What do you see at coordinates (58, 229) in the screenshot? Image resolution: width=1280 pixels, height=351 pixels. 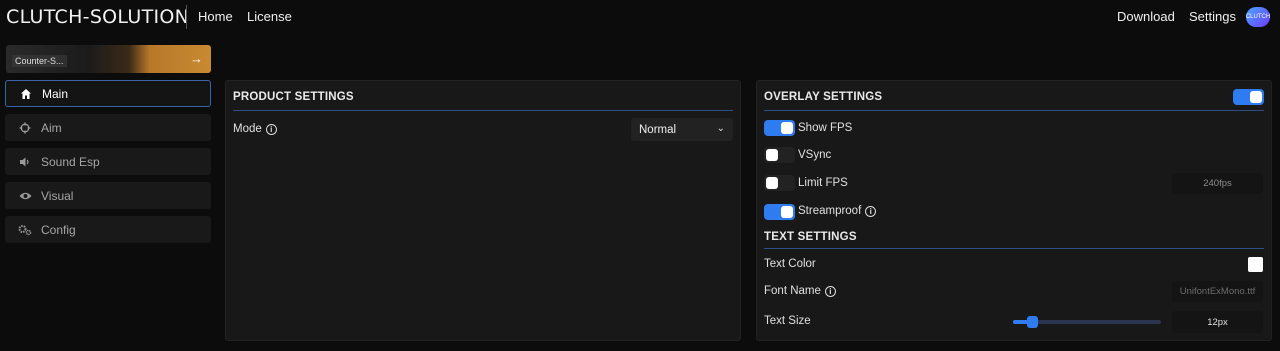 I see `sidebar-item-label: Config` at bounding box center [58, 229].